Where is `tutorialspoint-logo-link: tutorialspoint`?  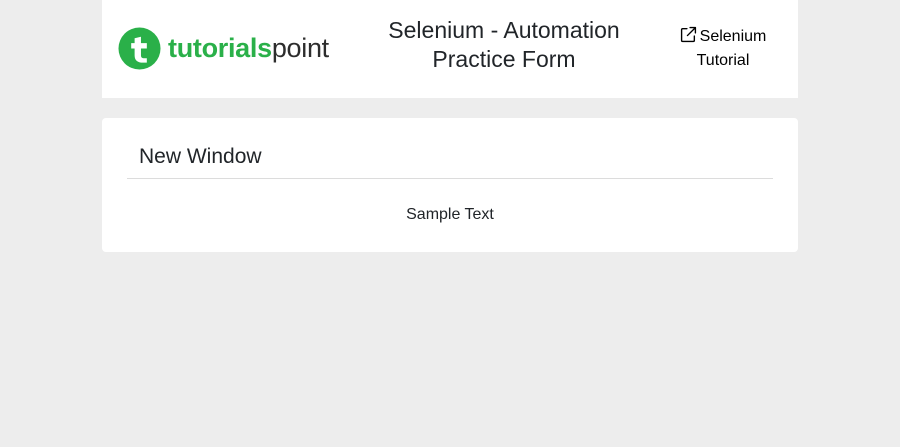
tutorialspoint-logo-link: tutorialspoint is located at coordinates (223, 48).